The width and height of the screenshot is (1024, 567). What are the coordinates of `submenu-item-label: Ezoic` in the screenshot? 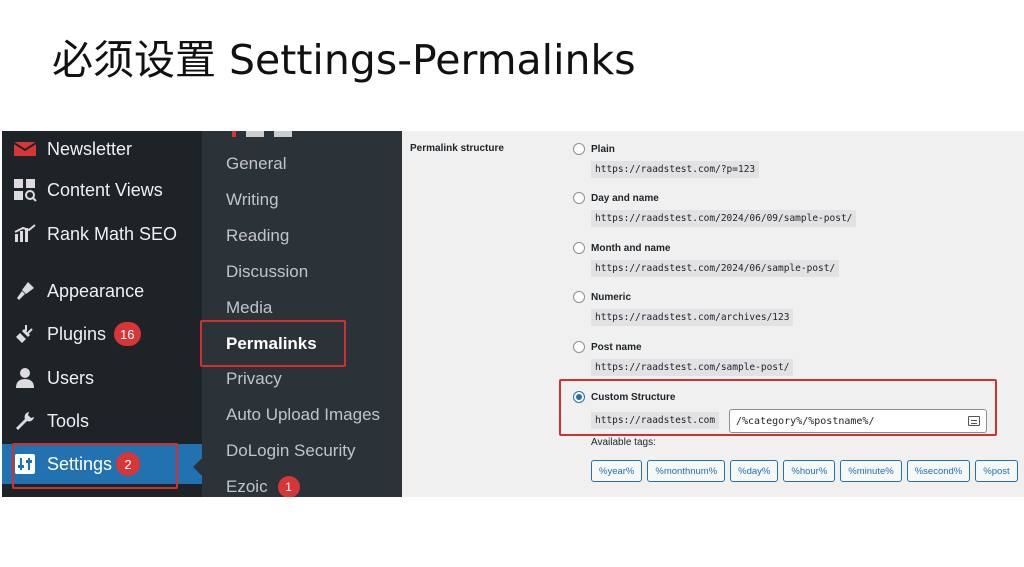 It's located at (247, 486).